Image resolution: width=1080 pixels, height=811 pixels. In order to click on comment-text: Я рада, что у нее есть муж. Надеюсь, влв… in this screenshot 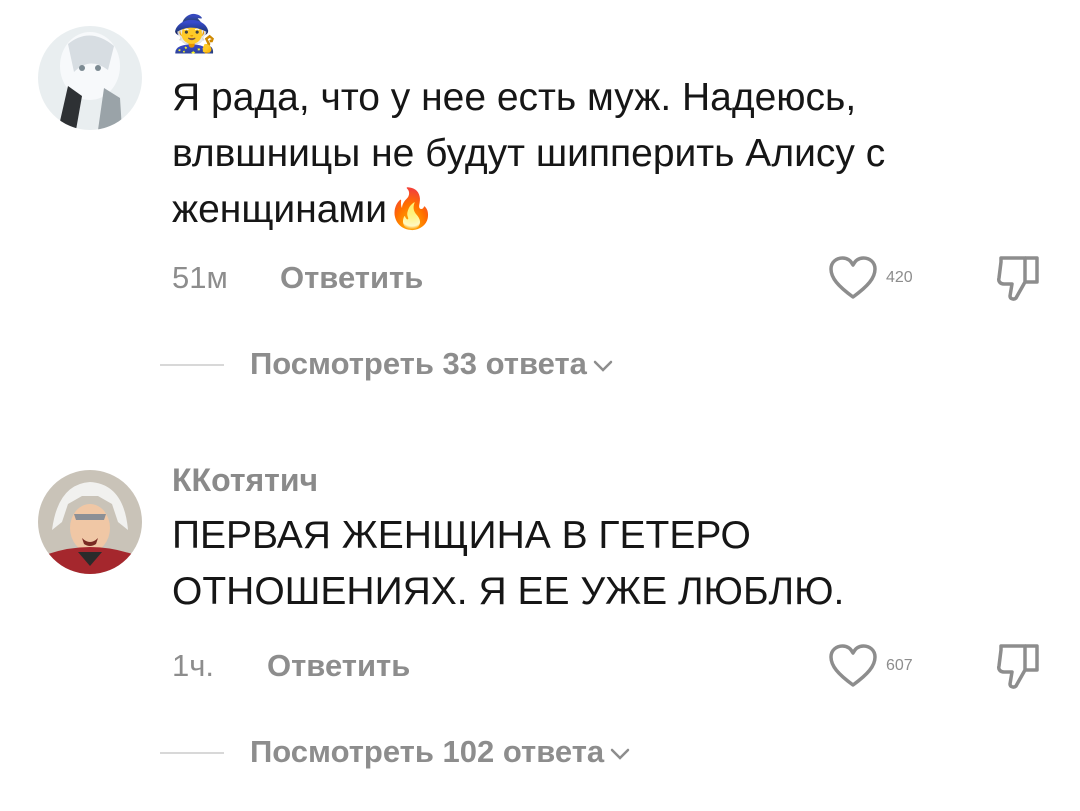, I will do `click(529, 153)`.